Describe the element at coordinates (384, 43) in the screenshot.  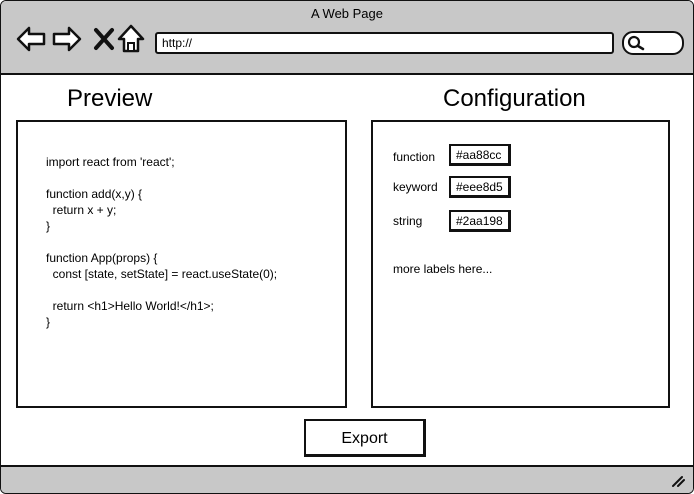
I see `address-bar: http://` at that location.